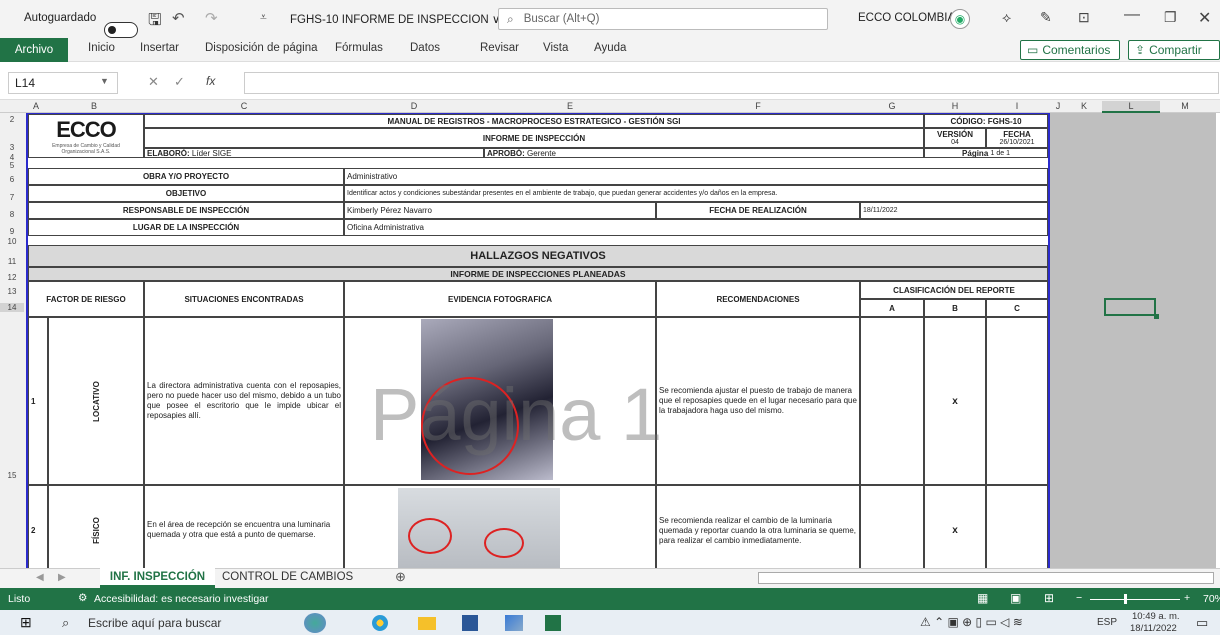 The width and height of the screenshot is (1220, 635). I want to click on col-header: C, so click(244, 106).